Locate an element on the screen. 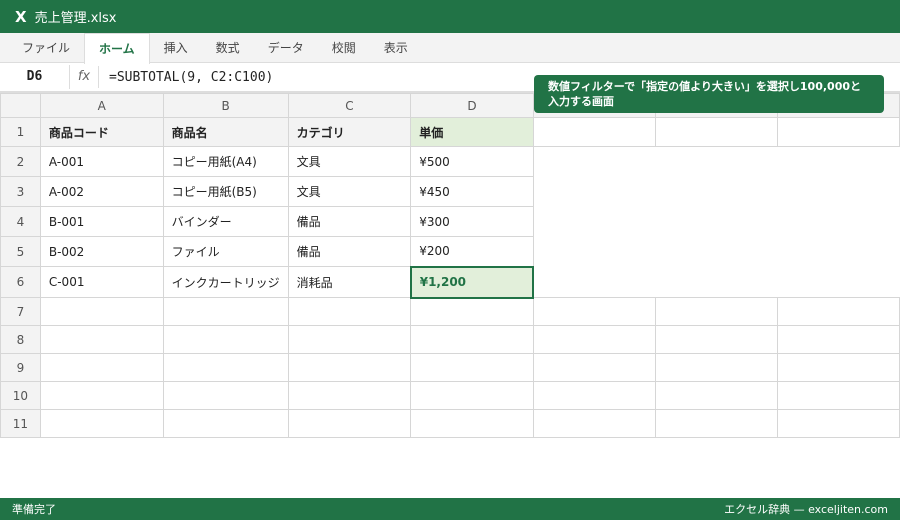  window-title: 売上管理.xlsx is located at coordinates (75, 18).